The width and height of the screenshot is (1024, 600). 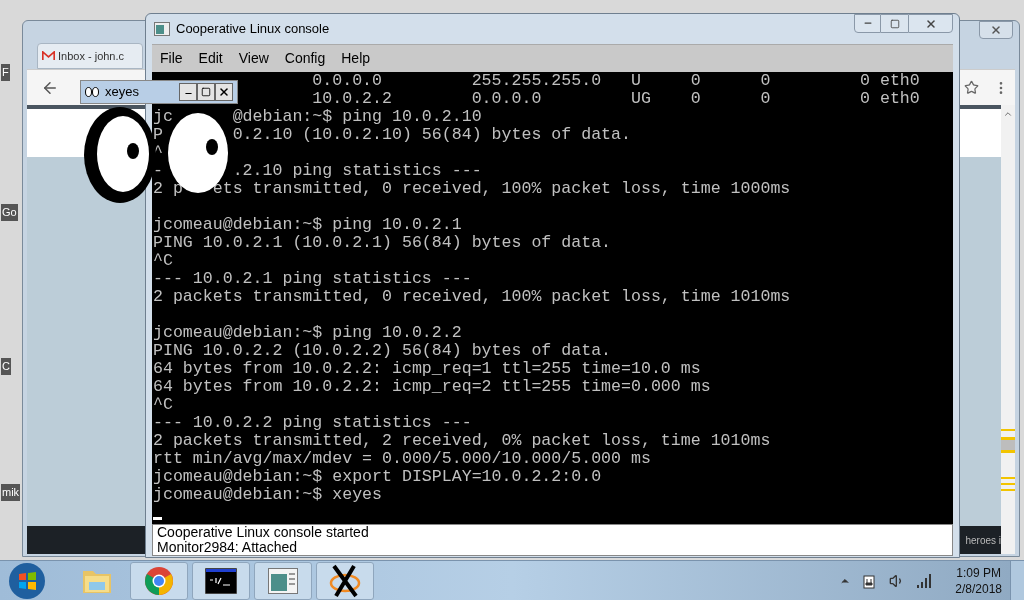 I want to click on menu-item: View, so click(x=253, y=58).